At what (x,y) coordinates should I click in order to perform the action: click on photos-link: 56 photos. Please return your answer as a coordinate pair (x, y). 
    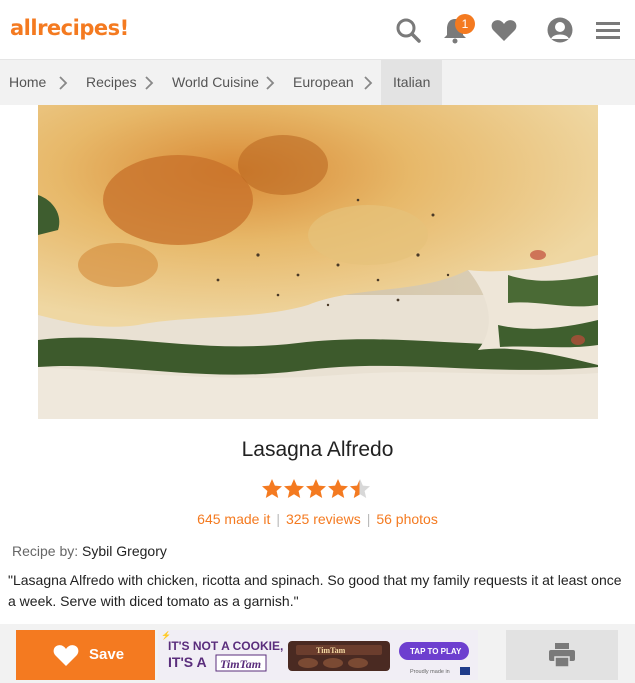
    Looking at the image, I should click on (407, 519).